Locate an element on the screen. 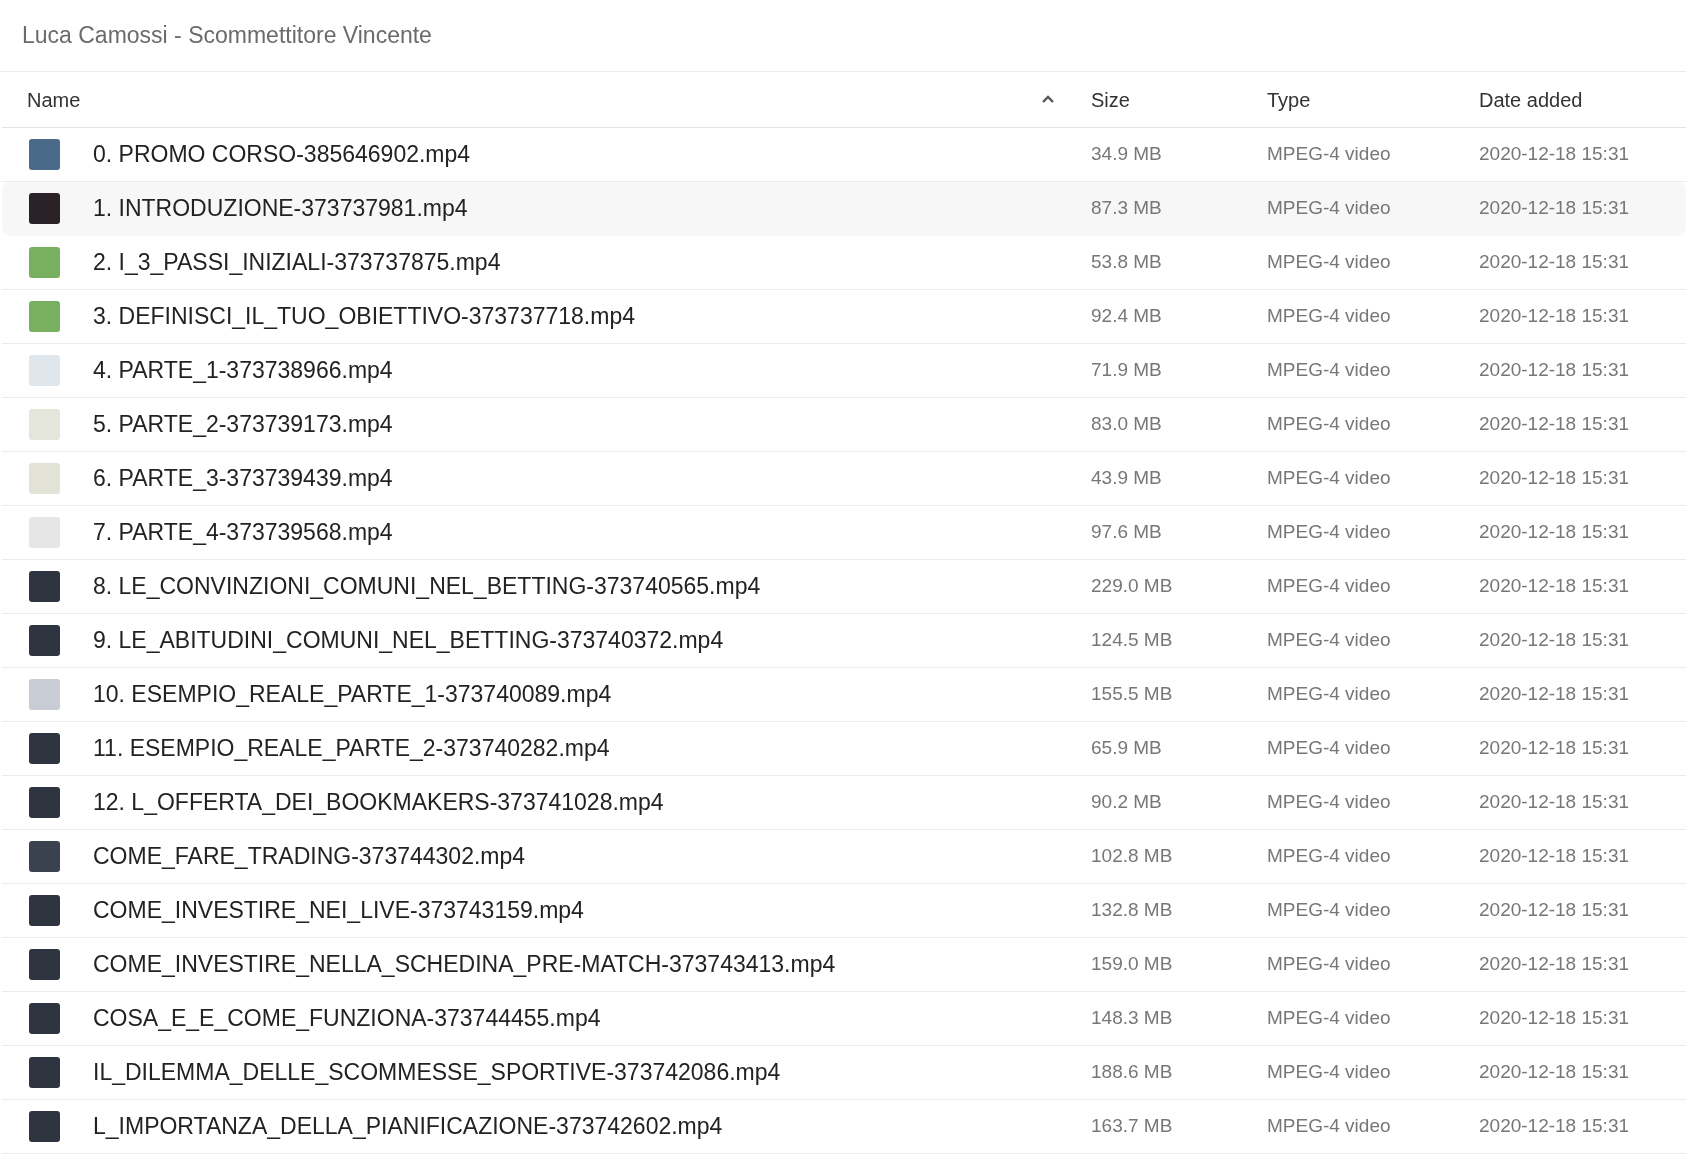 Image resolution: width=1686 pixels, height=1171 pixels. file-row: 3. DEFINISCI_IL_TUO_OBIETTIVO-373737718.mp4 92.4 MB MPEG-4 video 2020-12-18 15:31 is located at coordinates (844, 317).